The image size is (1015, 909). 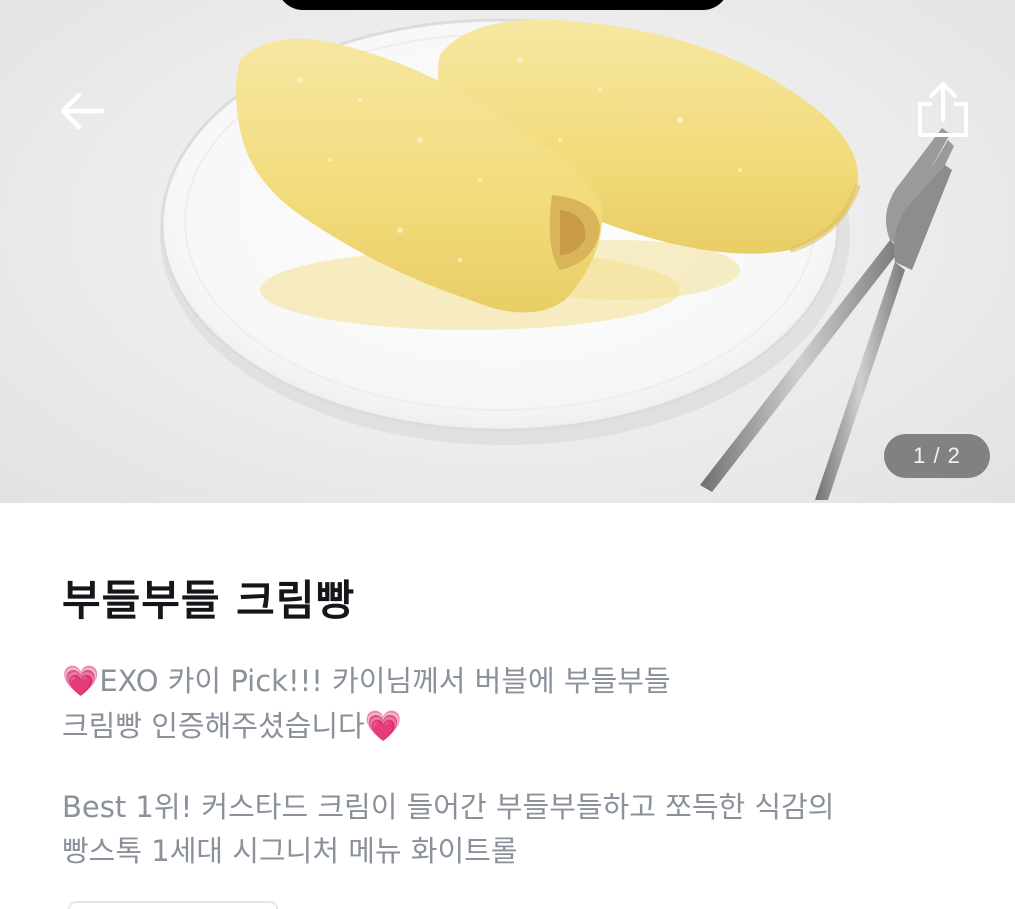 I want to click on share-icon, so click(x=943, y=109).